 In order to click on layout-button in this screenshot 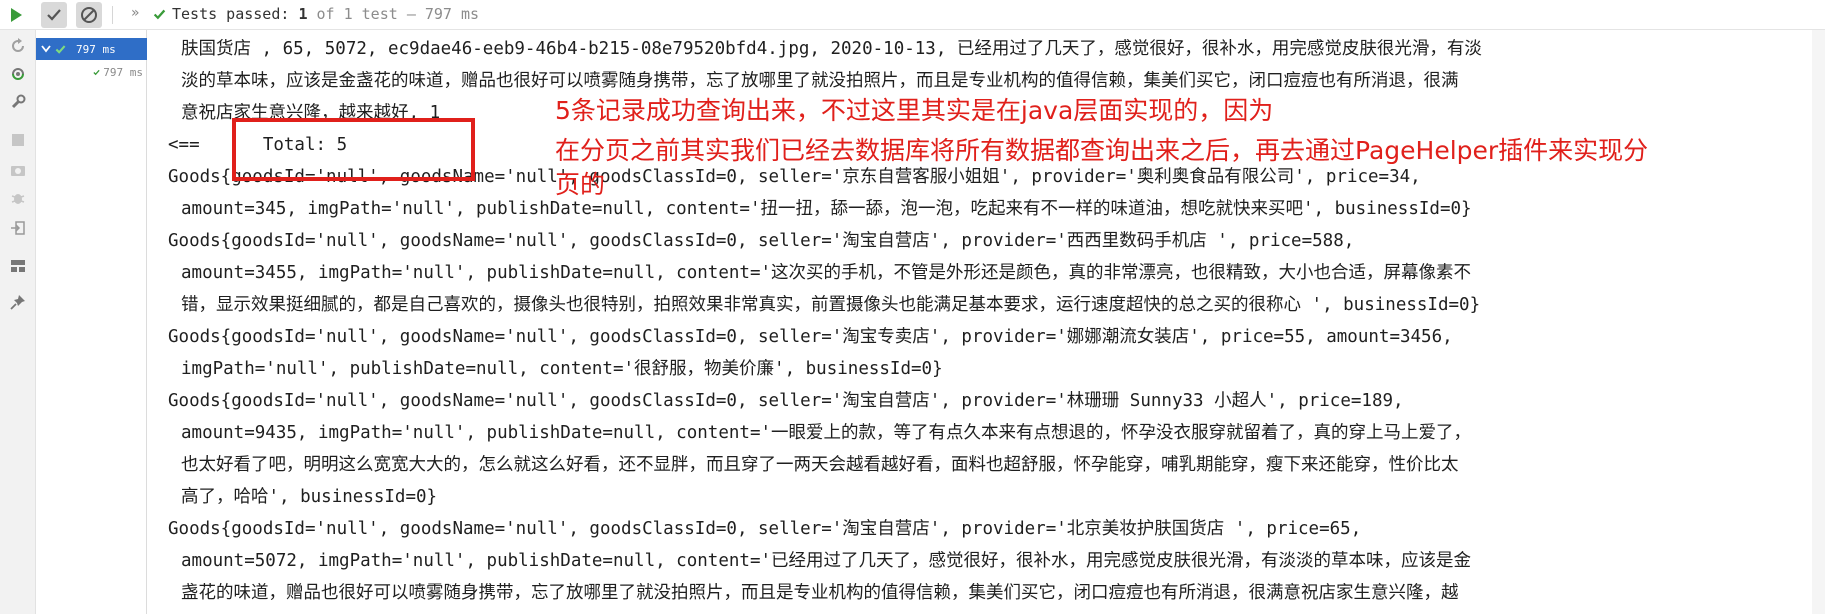, I will do `click(18, 266)`.